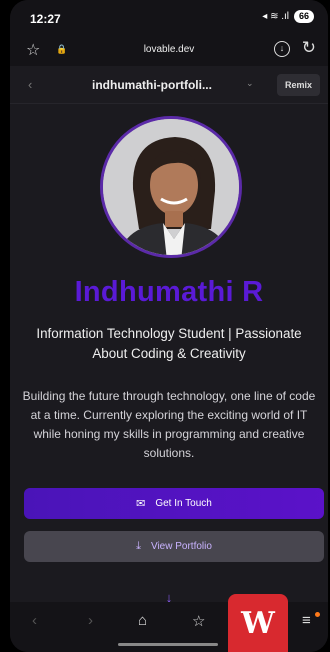  I want to click on status-bar: 12:27 ◂ ≋ .ıl 66, so click(169, 17).